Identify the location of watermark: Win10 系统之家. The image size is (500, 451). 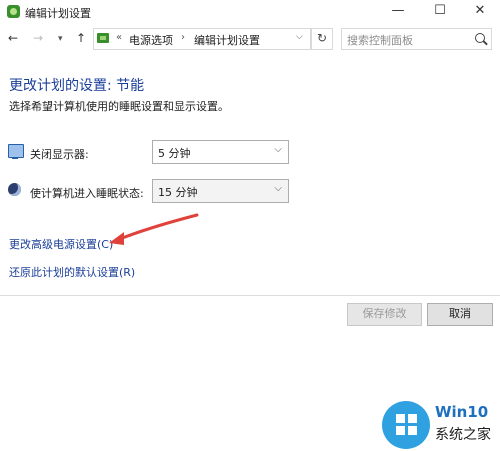
(441, 424).